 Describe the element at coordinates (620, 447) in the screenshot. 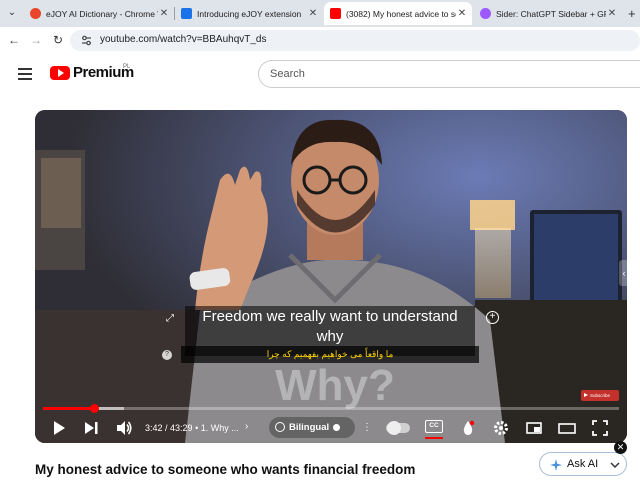

I see `close-icon: ✕` at that location.